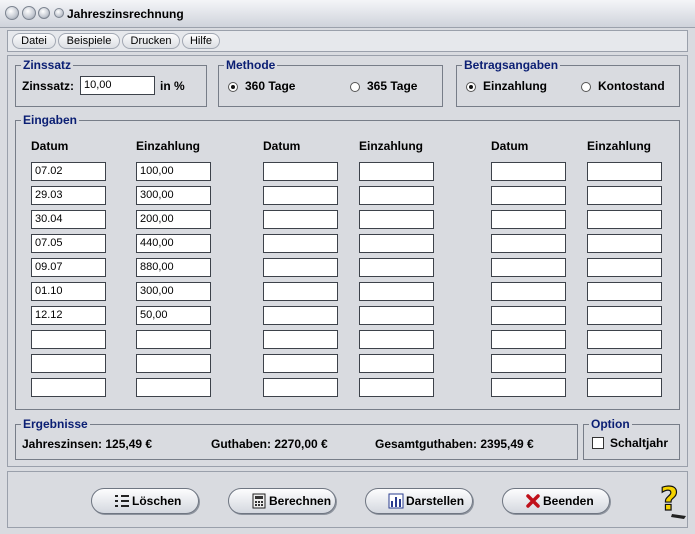 This screenshot has width=695, height=534. I want to click on header-einzahlung-1: Einzahlung, so click(168, 146).